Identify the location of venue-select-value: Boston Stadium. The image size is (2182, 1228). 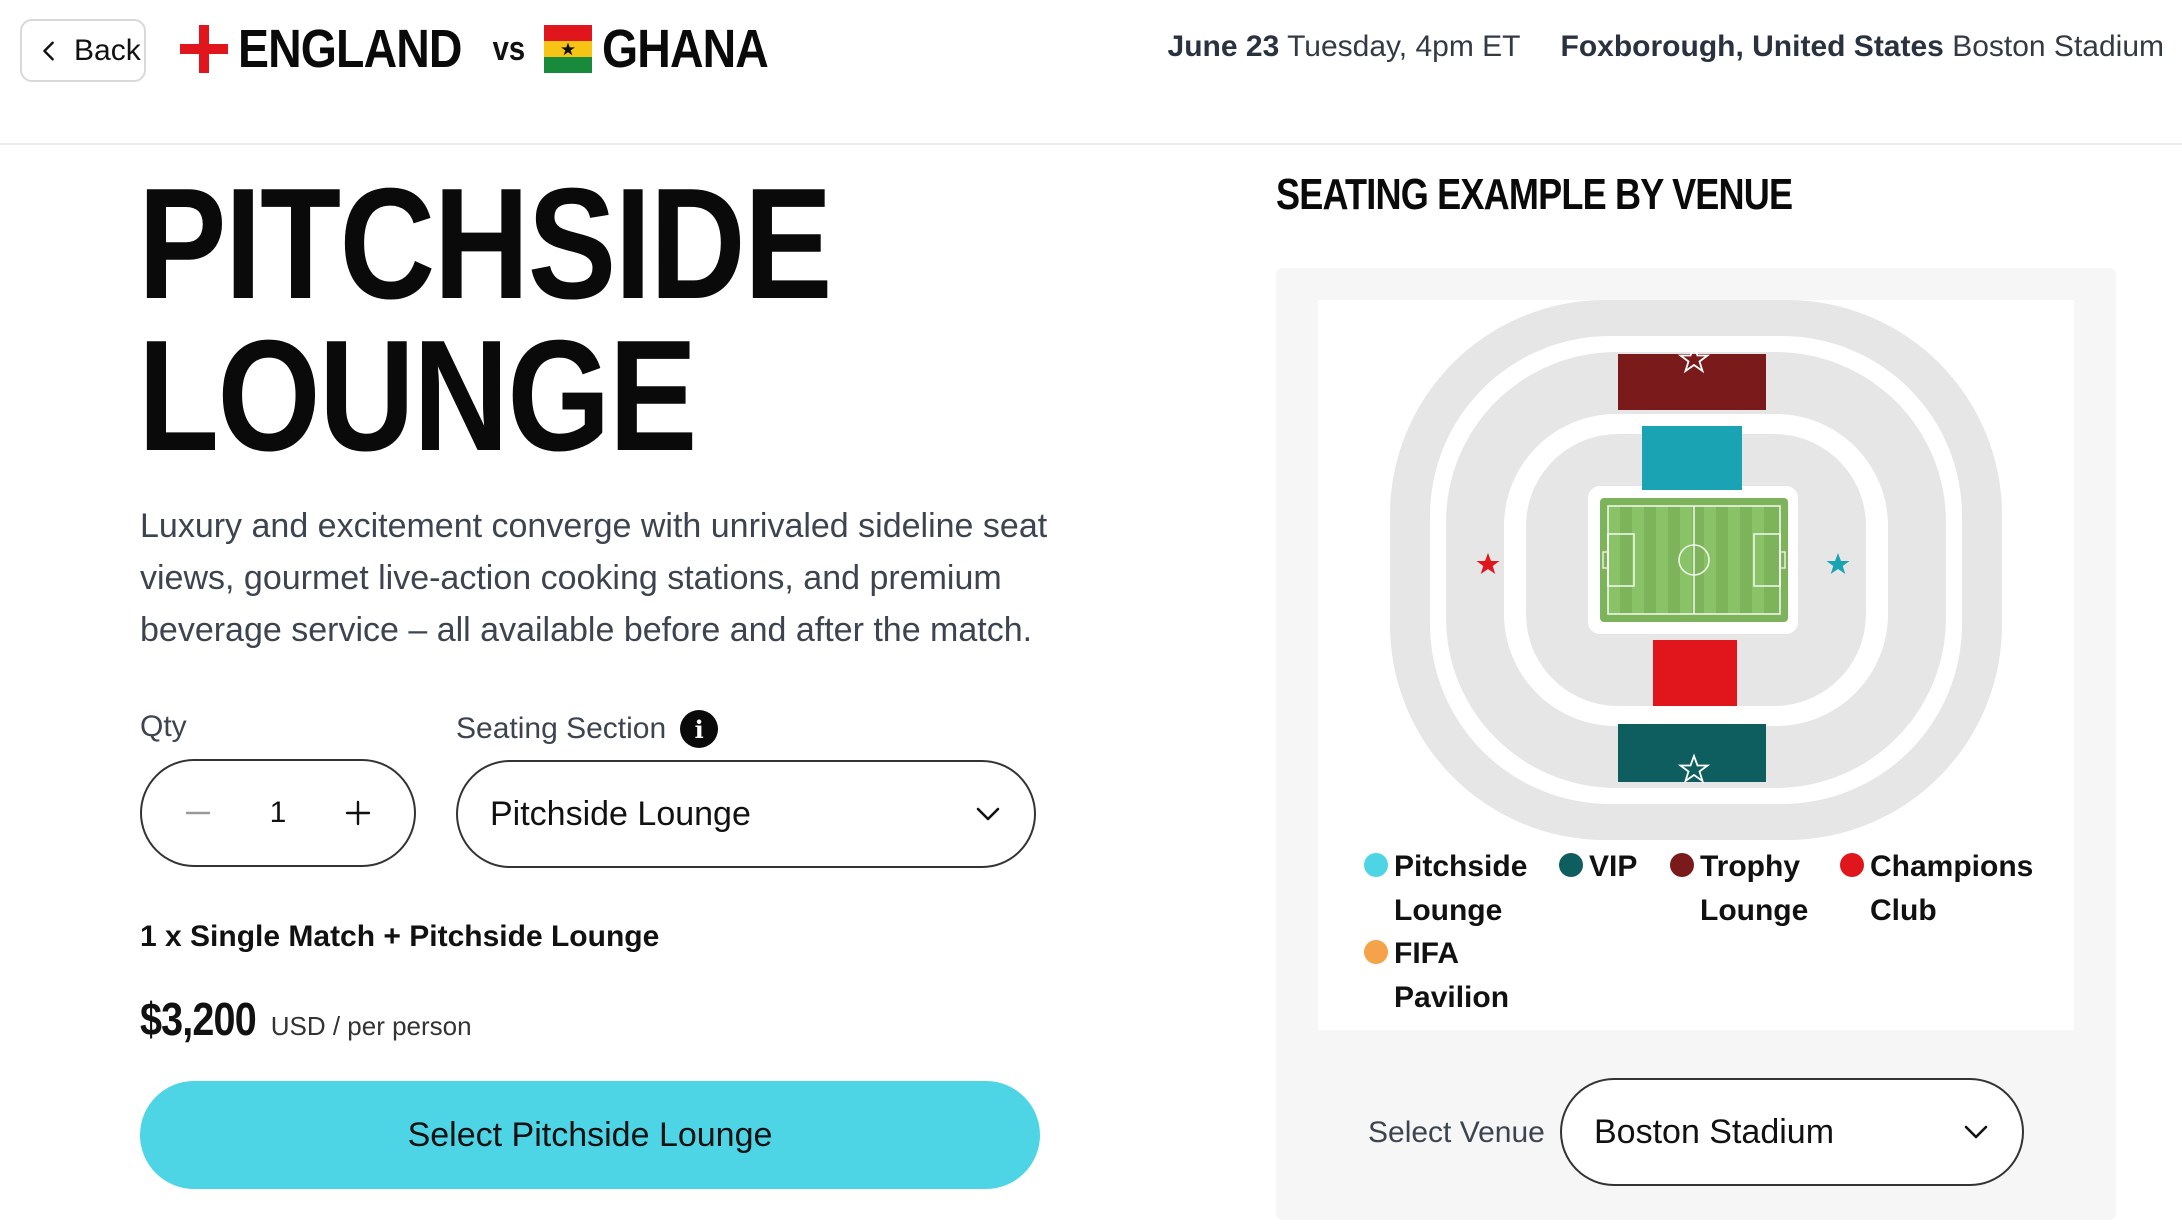
(1714, 1131).